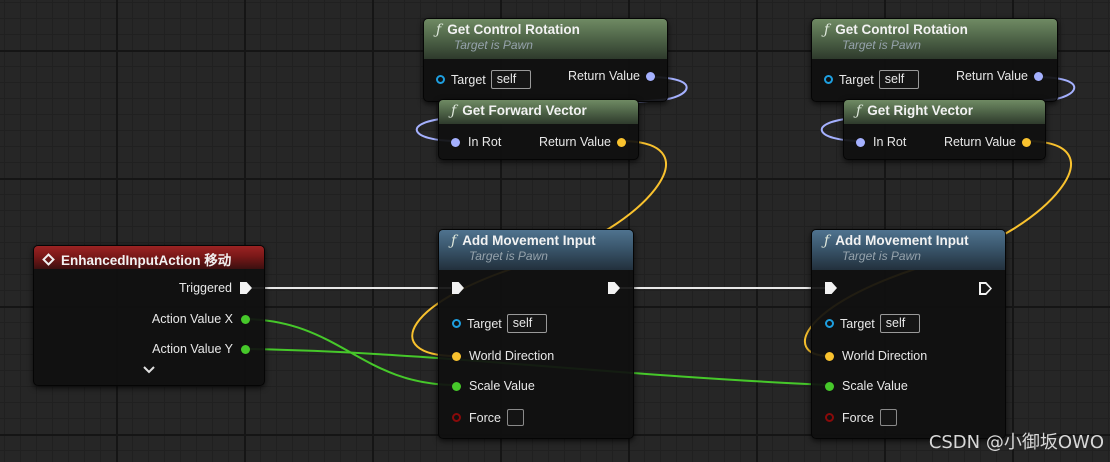 The width and height of the screenshot is (1110, 462). What do you see at coordinates (205, 288) in the screenshot?
I see `triggered-label: Triggered` at bounding box center [205, 288].